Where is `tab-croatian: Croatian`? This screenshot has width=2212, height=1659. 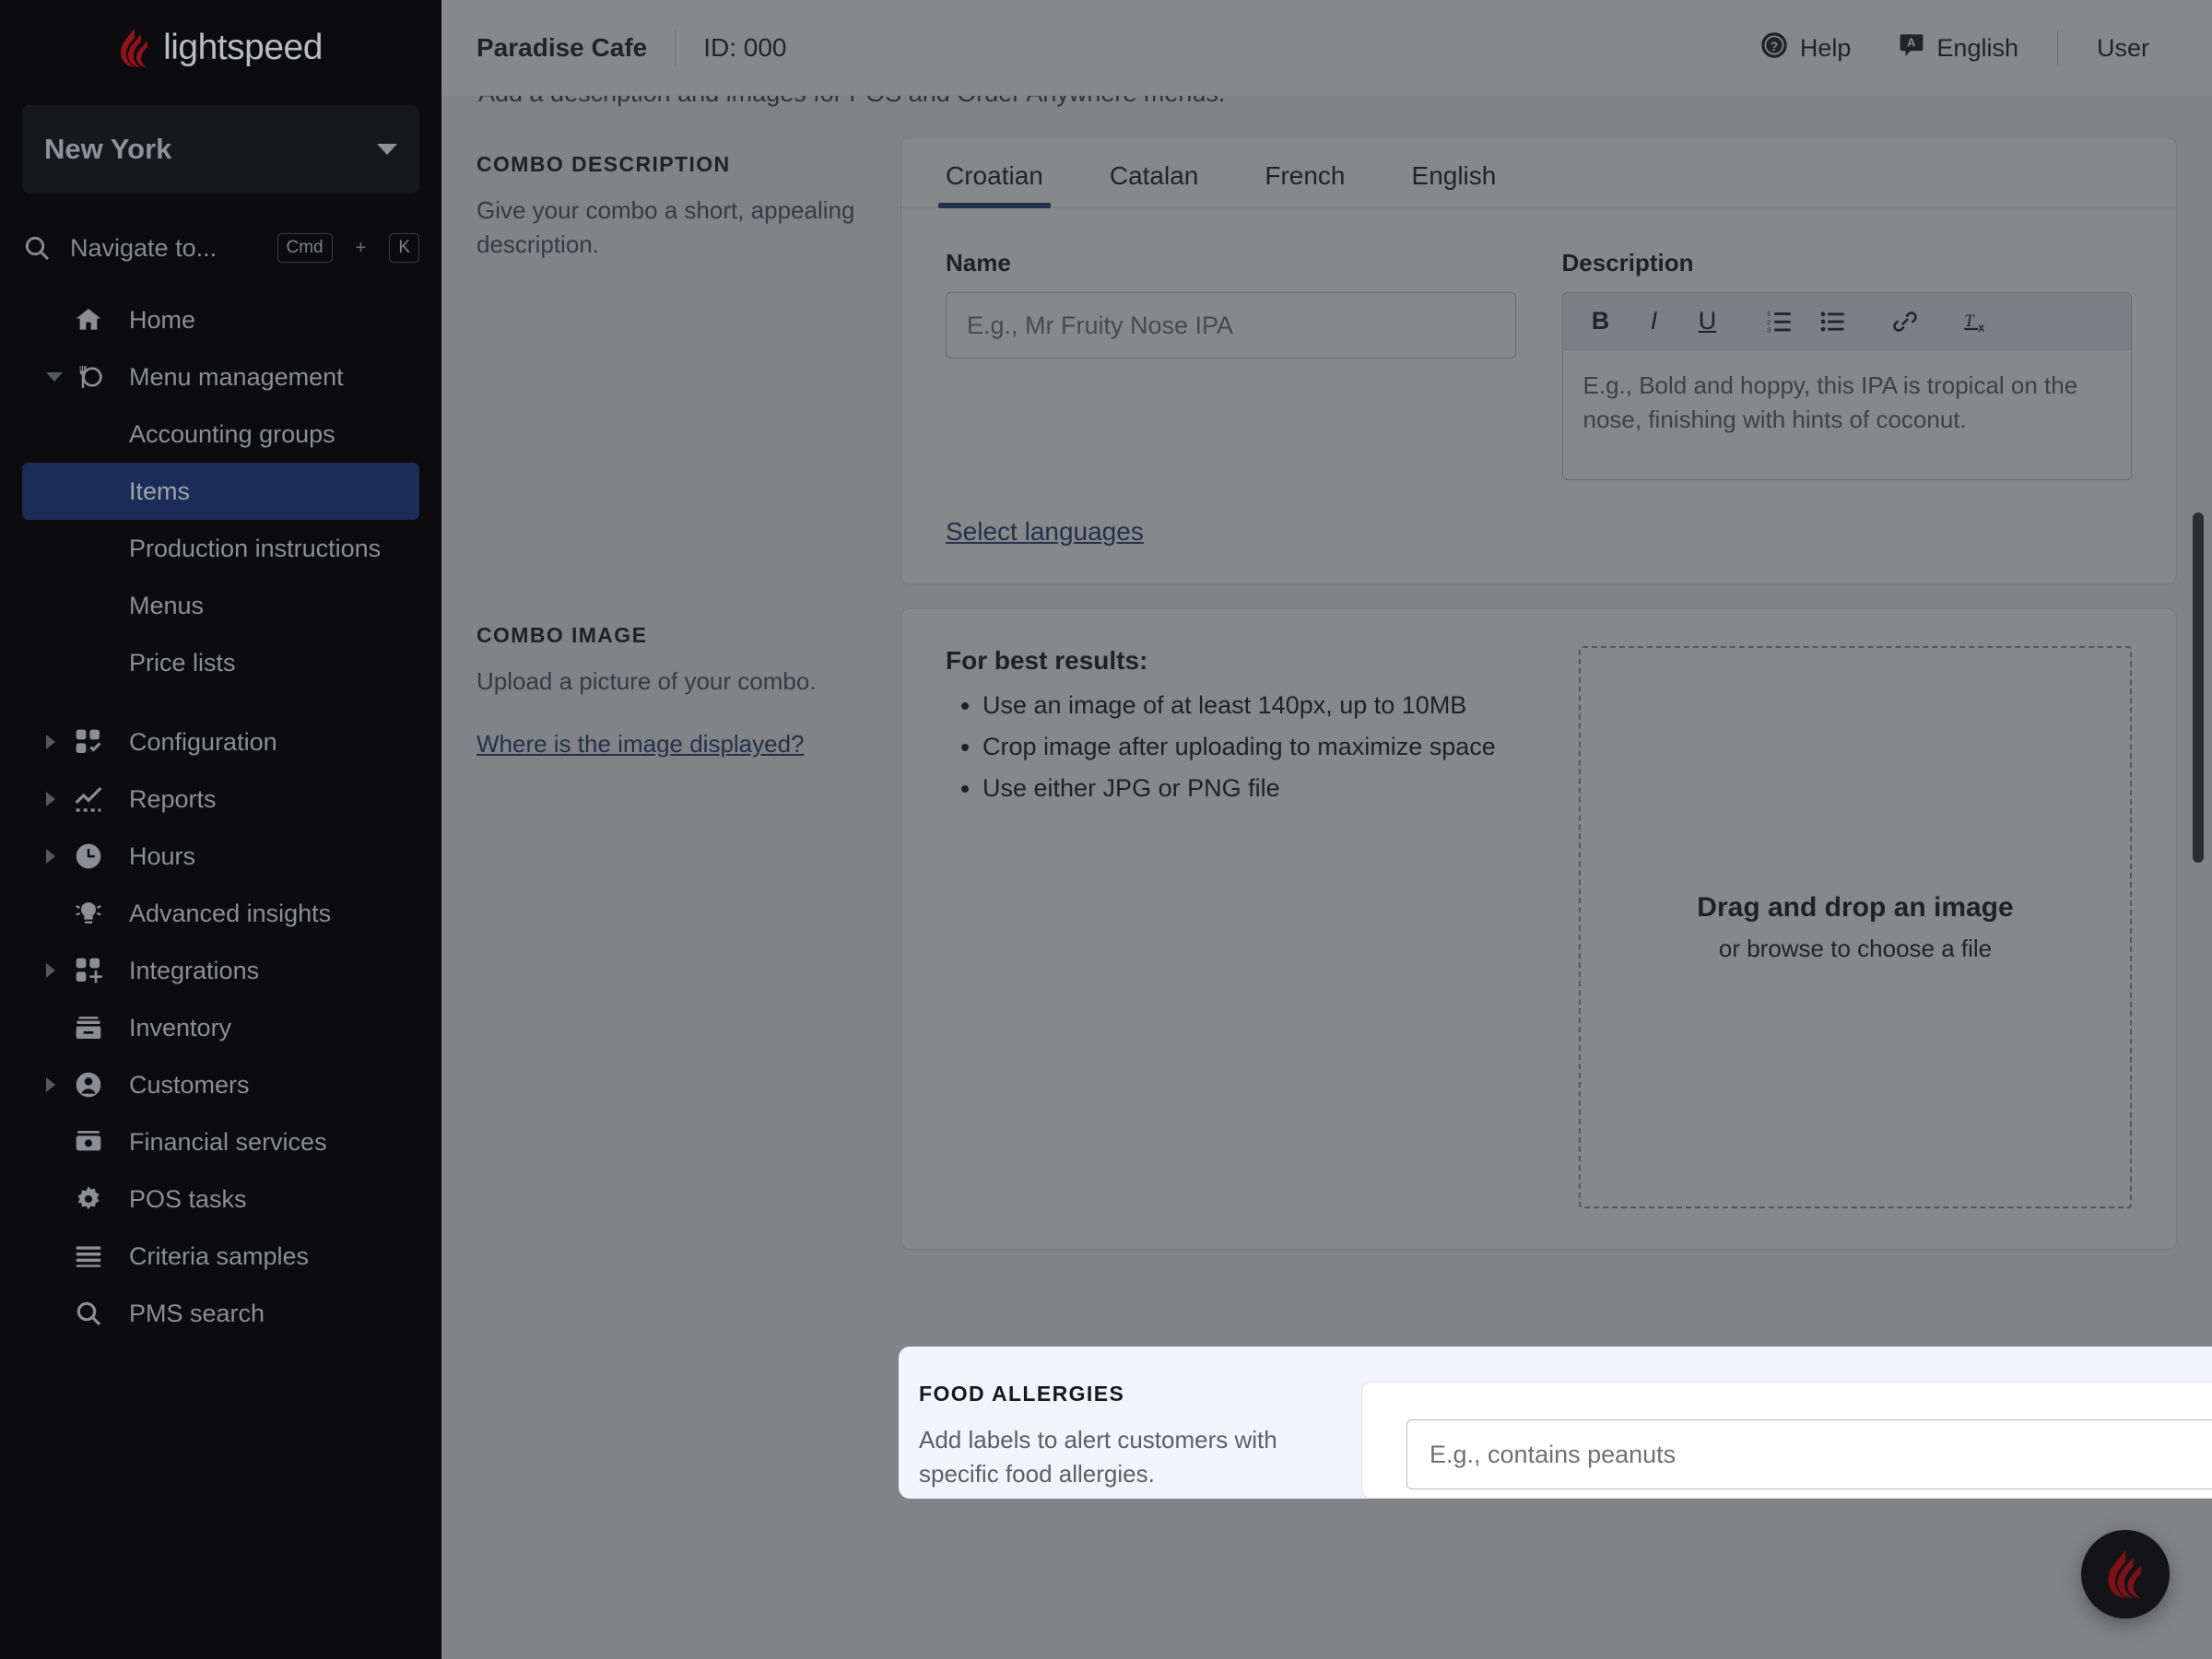
tab-croatian: Croatian is located at coordinates (994, 184).